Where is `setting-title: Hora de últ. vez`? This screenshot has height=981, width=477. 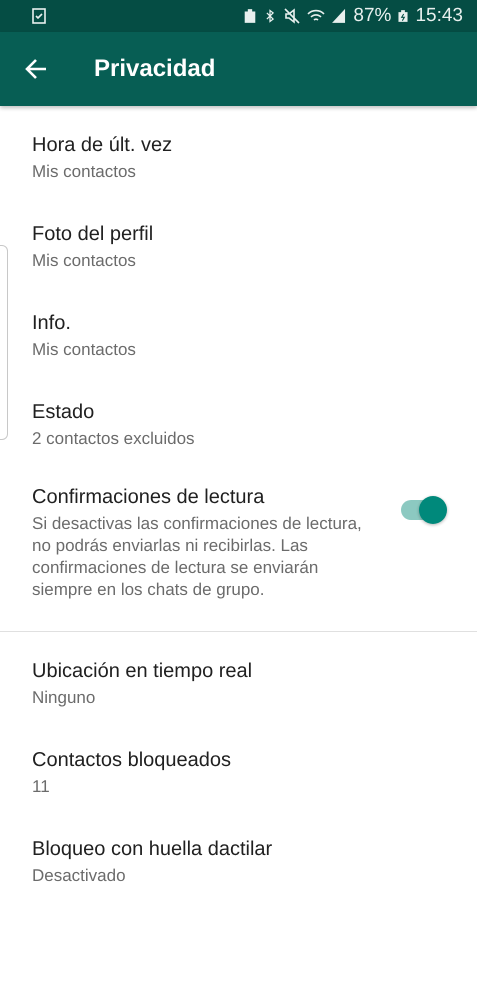 setting-title: Hora de últ. vez is located at coordinates (103, 145).